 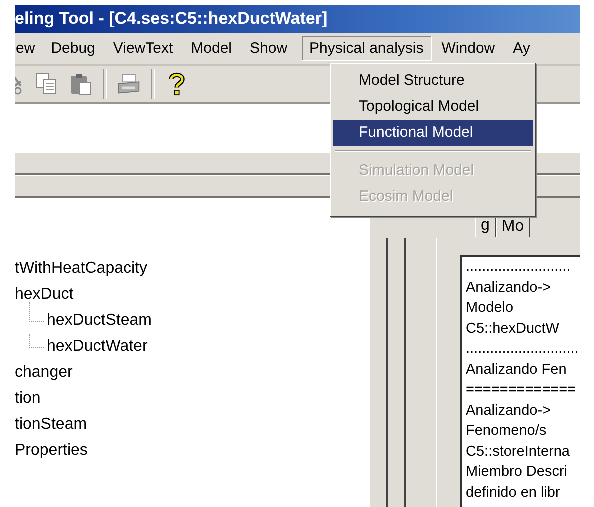 I want to click on menu-item: Physical analysis, so click(x=367, y=48).